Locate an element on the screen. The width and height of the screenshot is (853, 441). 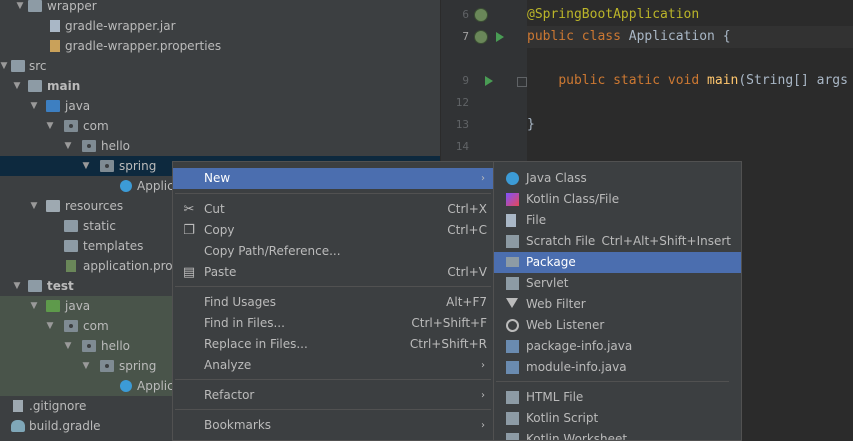
line-number: 13 is located at coordinates (462, 124).